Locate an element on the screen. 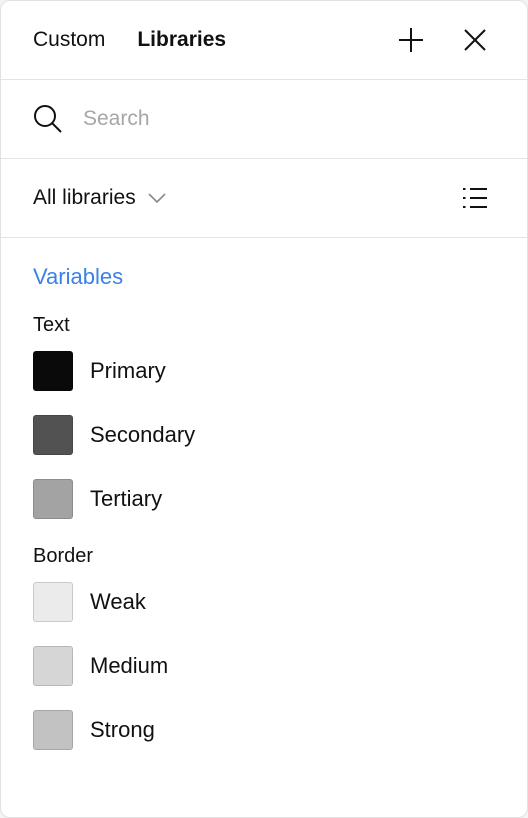  tab-bar: Custom Libraries is located at coordinates (129, 40).